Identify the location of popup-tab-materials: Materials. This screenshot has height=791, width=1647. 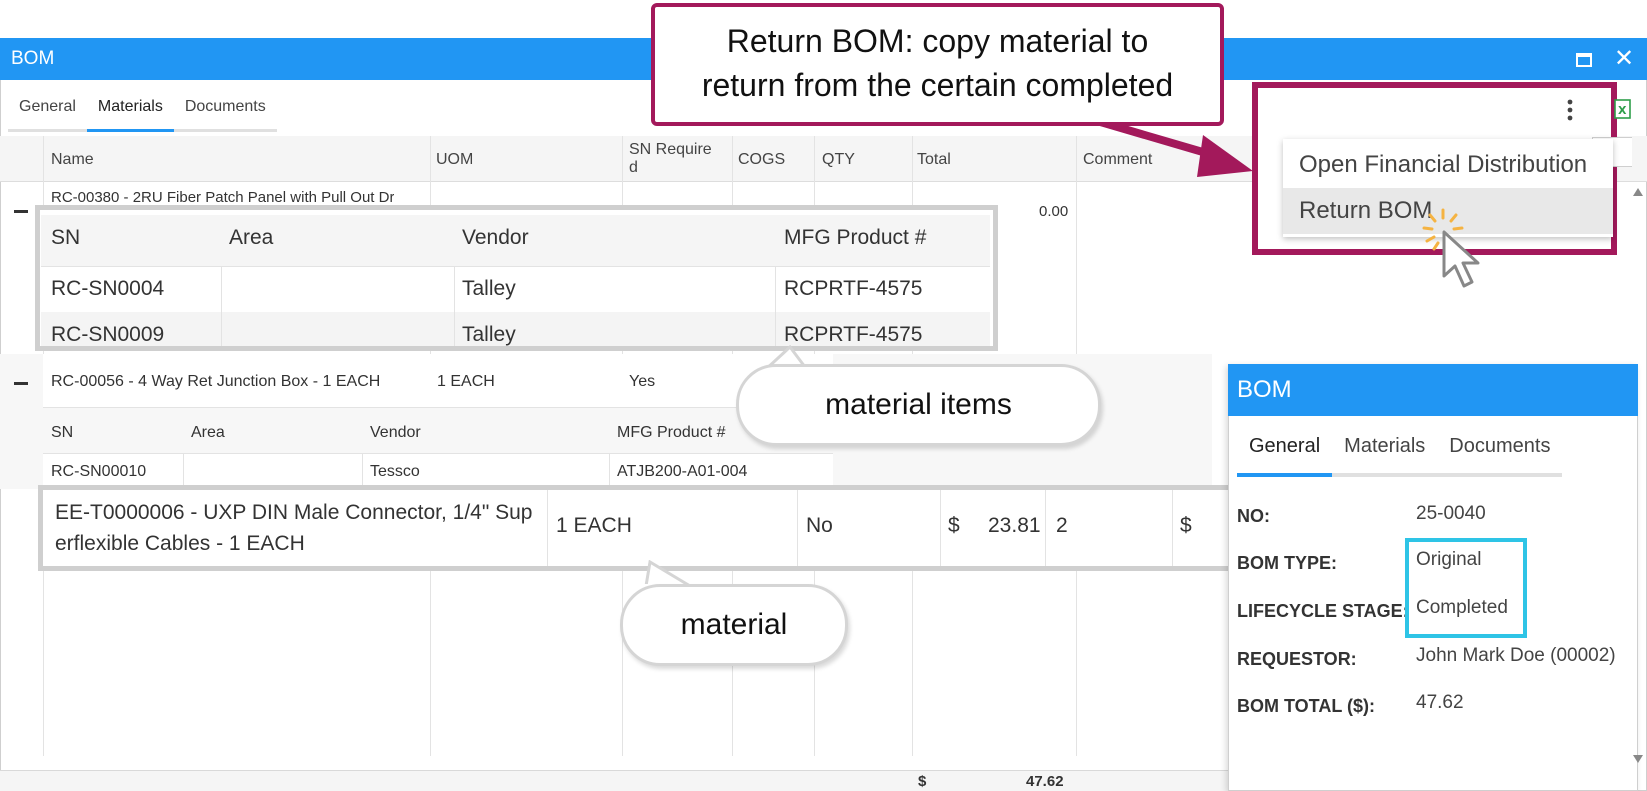
(1384, 452).